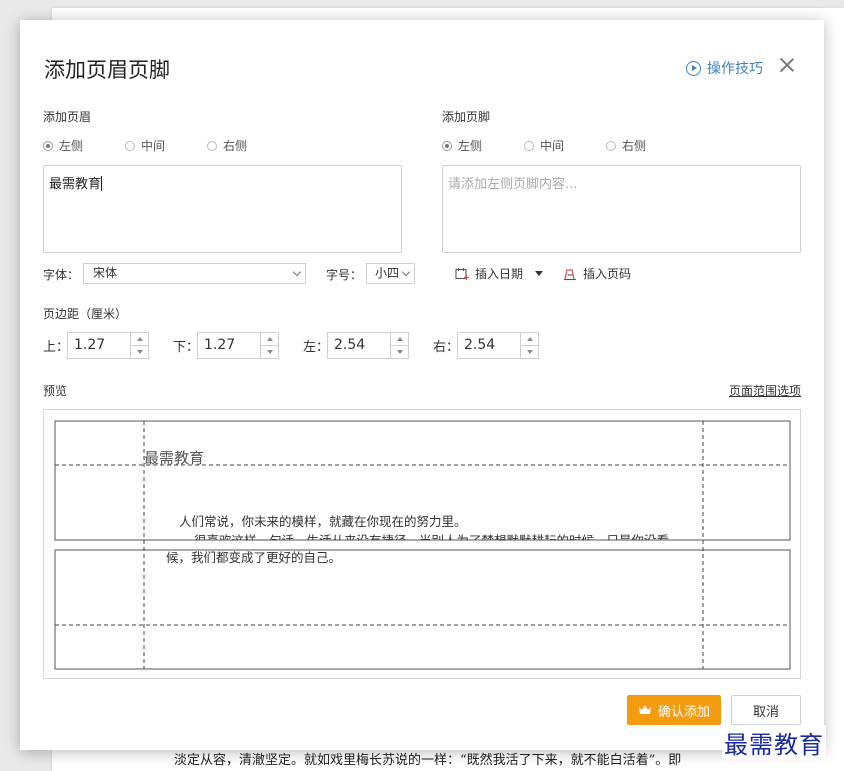  I want to click on margin-left: 左： 2.54, so click(356, 345).